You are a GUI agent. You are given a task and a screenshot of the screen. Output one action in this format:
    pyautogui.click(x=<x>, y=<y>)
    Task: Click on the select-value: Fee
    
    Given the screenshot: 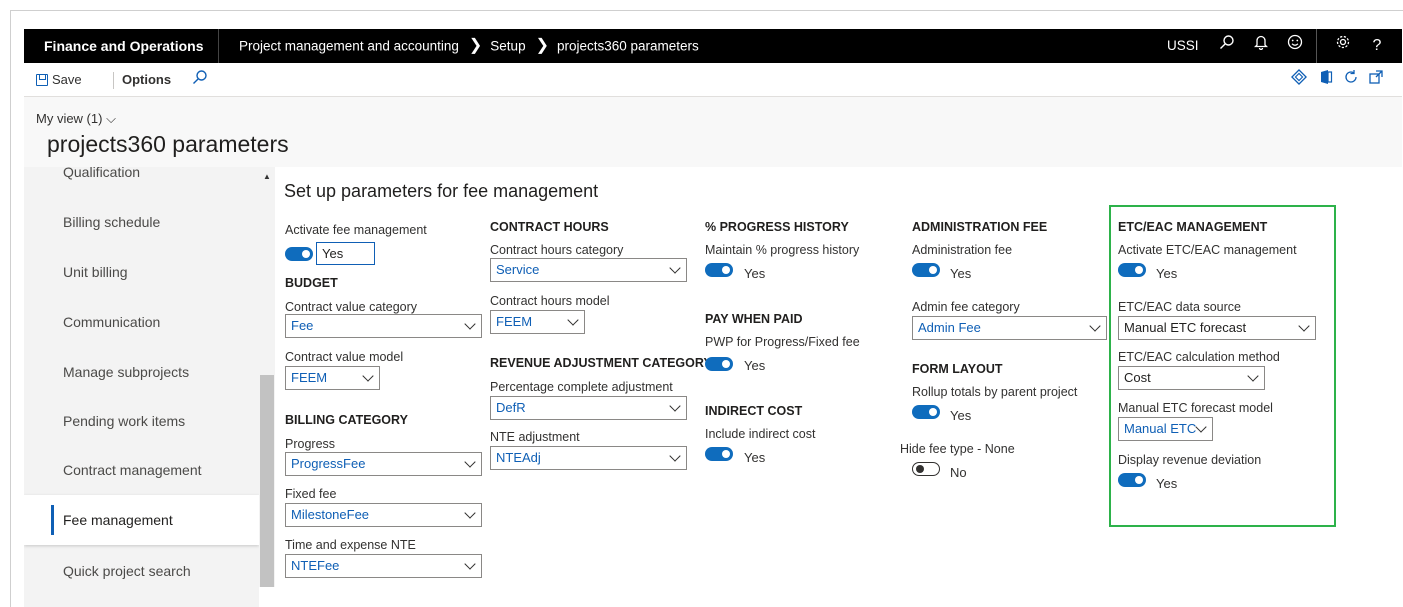 What is the action you would take?
    pyautogui.click(x=302, y=325)
    